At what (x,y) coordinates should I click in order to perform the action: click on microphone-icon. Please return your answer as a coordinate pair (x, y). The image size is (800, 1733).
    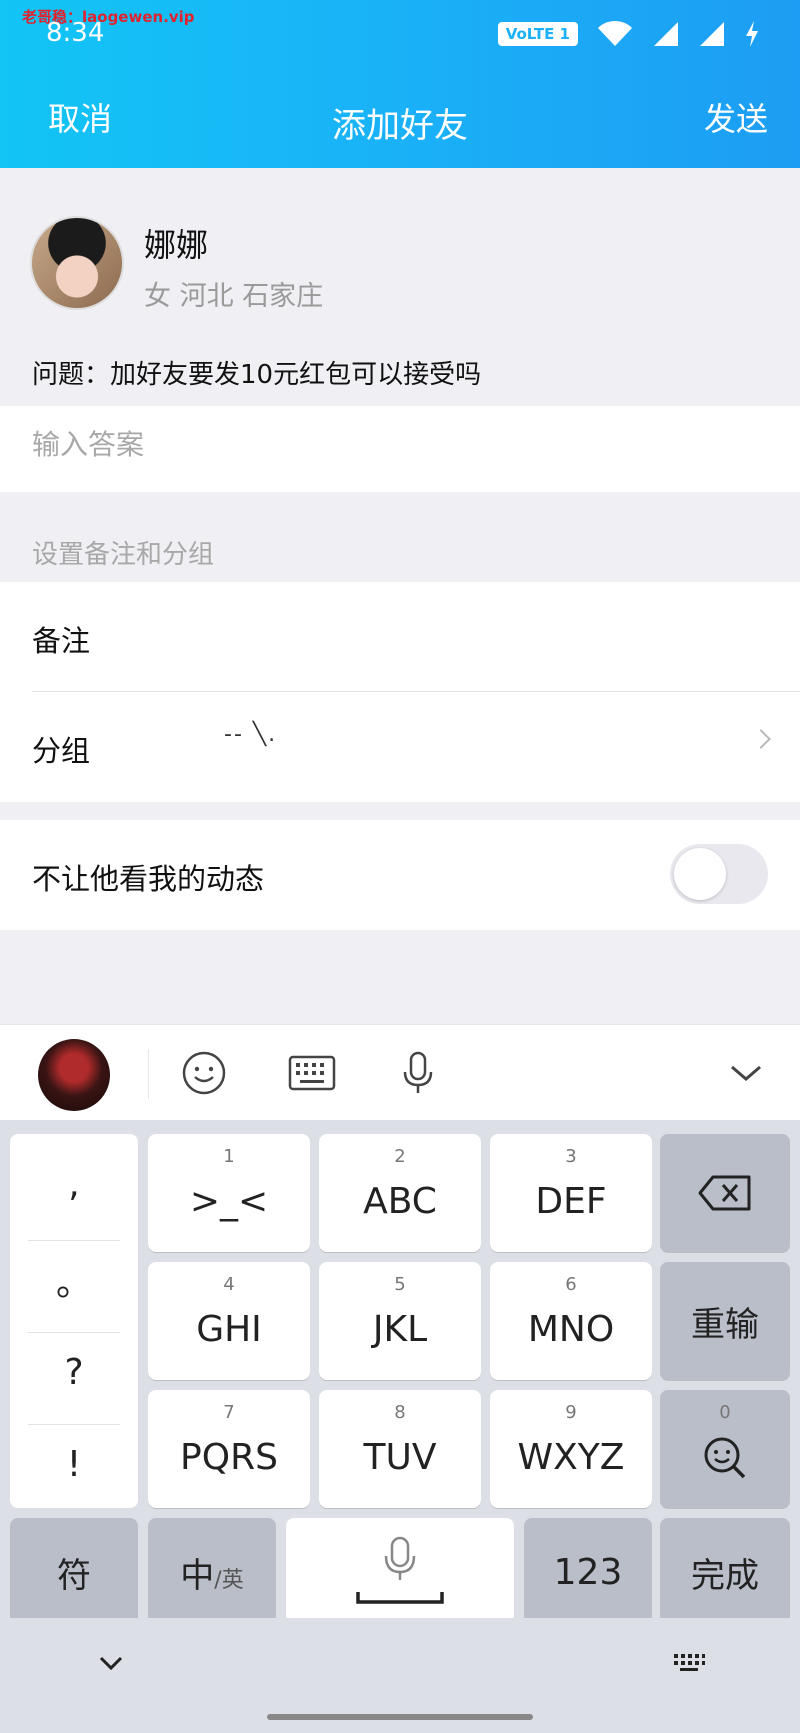
    Looking at the image, I should click on (418, 1073).